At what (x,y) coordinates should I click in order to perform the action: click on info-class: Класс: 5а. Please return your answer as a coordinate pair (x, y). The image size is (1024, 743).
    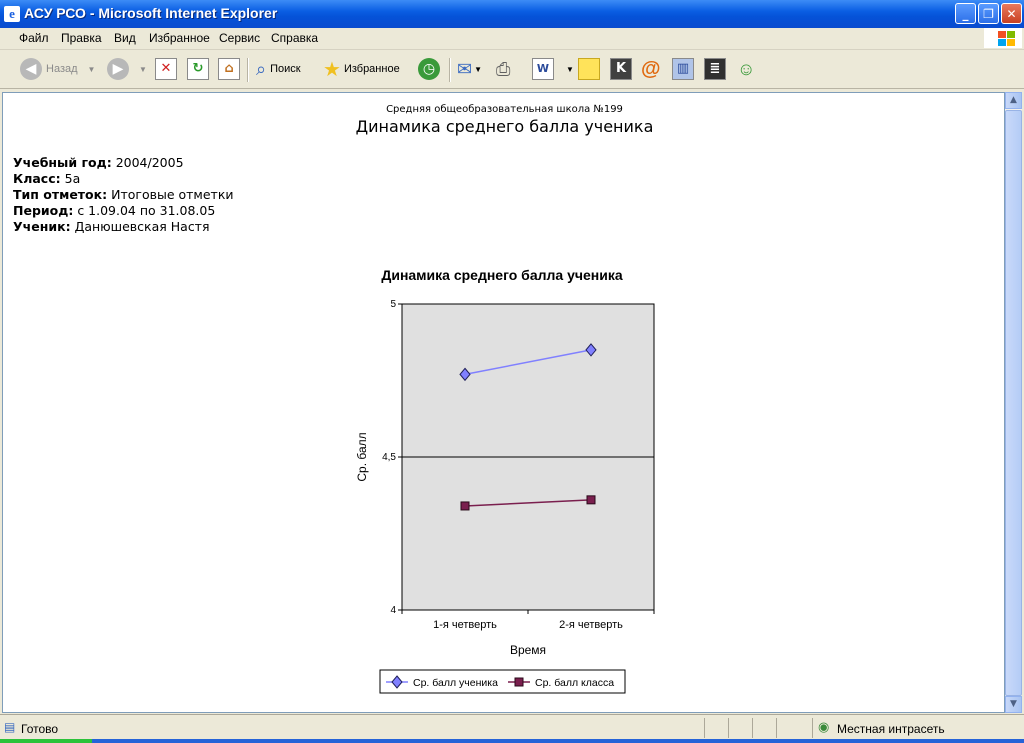
    Looking at the image, I should click on (46, 178).